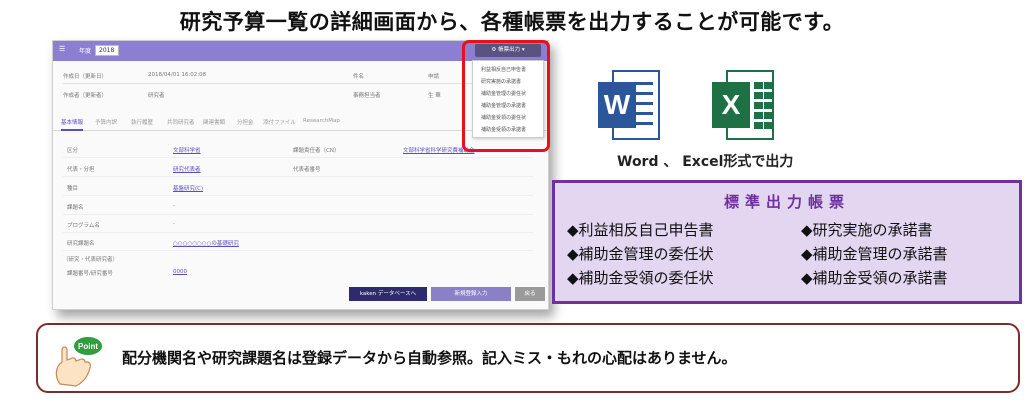  What do you see at coordinates (88, 346) in the screenshot?
I see `point-badge-text: Point` at bounding box center [88, 346].